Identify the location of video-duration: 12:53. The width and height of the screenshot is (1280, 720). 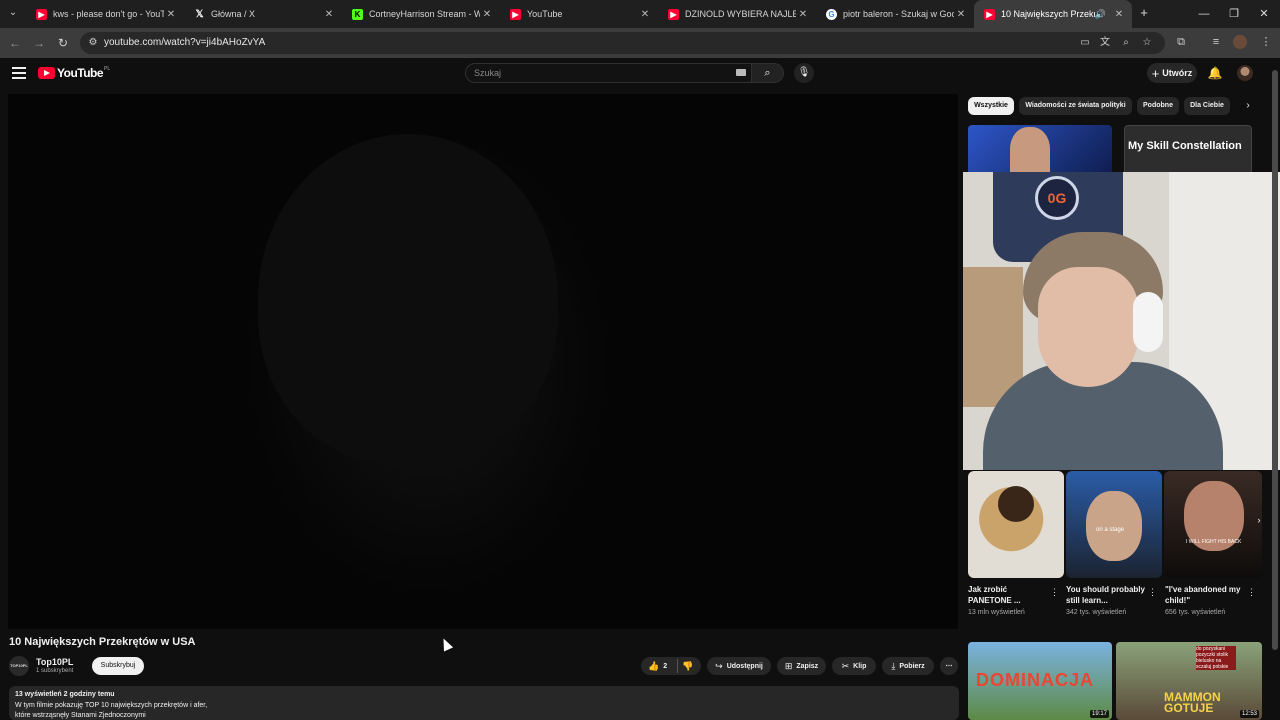
(1249, 714).